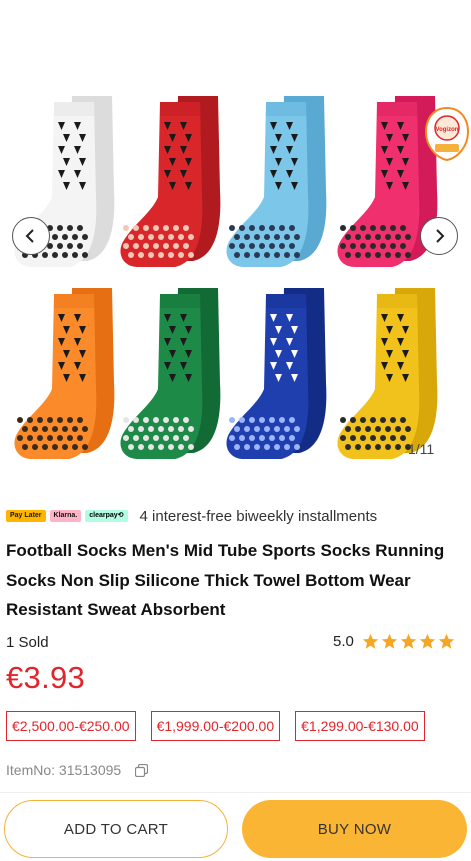 This screenshot has height=861, width=471. I want to click on brand-badge-icon: Vogizon, so click(447, 134).